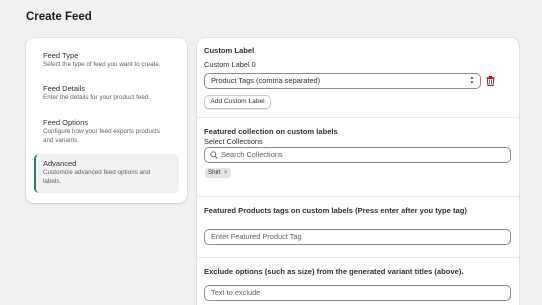 This screenshot has height=305, width=542. Describe the element at coordinates (357, 237) in the screenshot. I see `featured-product-tag-input: Enter Featured Product Tag` at that location.